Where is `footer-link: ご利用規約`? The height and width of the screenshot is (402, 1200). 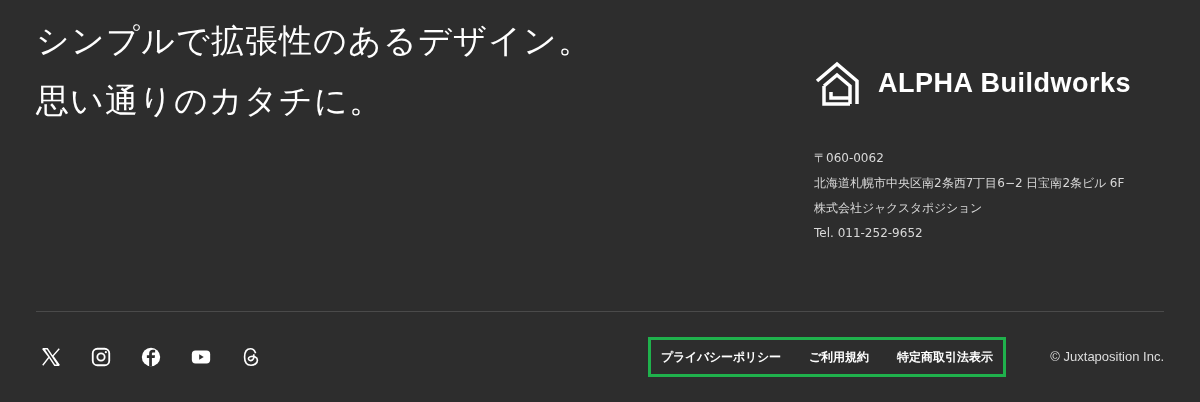
footer-link: ご利用規約 is located at coordinates (839, 356).